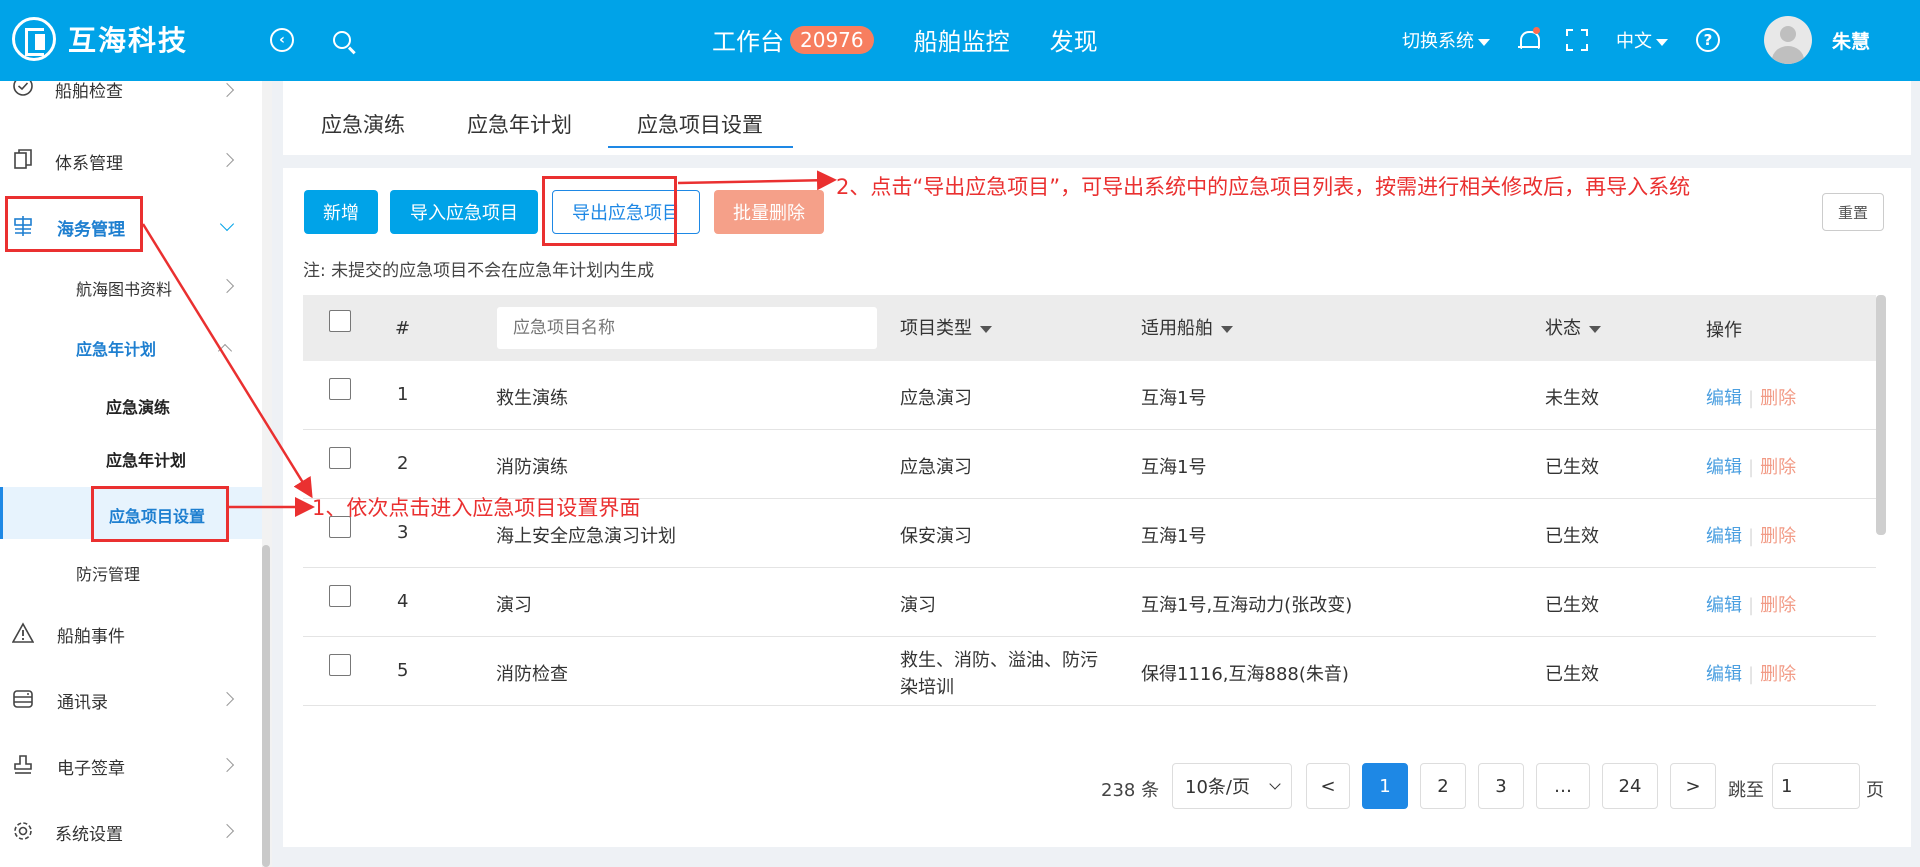 This screenshot has height=867, width=1920. What do you see at coordinates (1443, 786) in the screenshot?
I see `page-2-button: 2` at bounding box center [1443, 786].